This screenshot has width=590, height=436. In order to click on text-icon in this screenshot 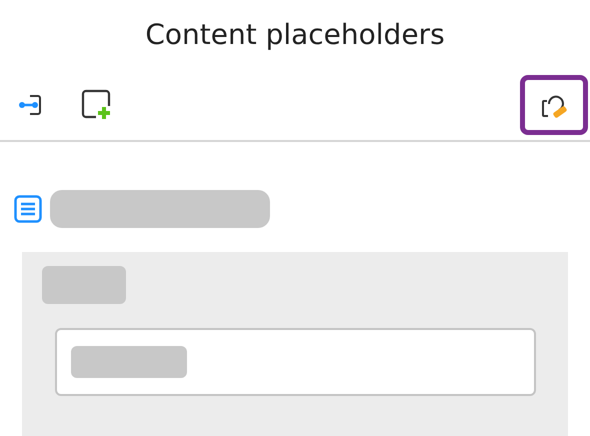, I will do `click(28, 209)`.